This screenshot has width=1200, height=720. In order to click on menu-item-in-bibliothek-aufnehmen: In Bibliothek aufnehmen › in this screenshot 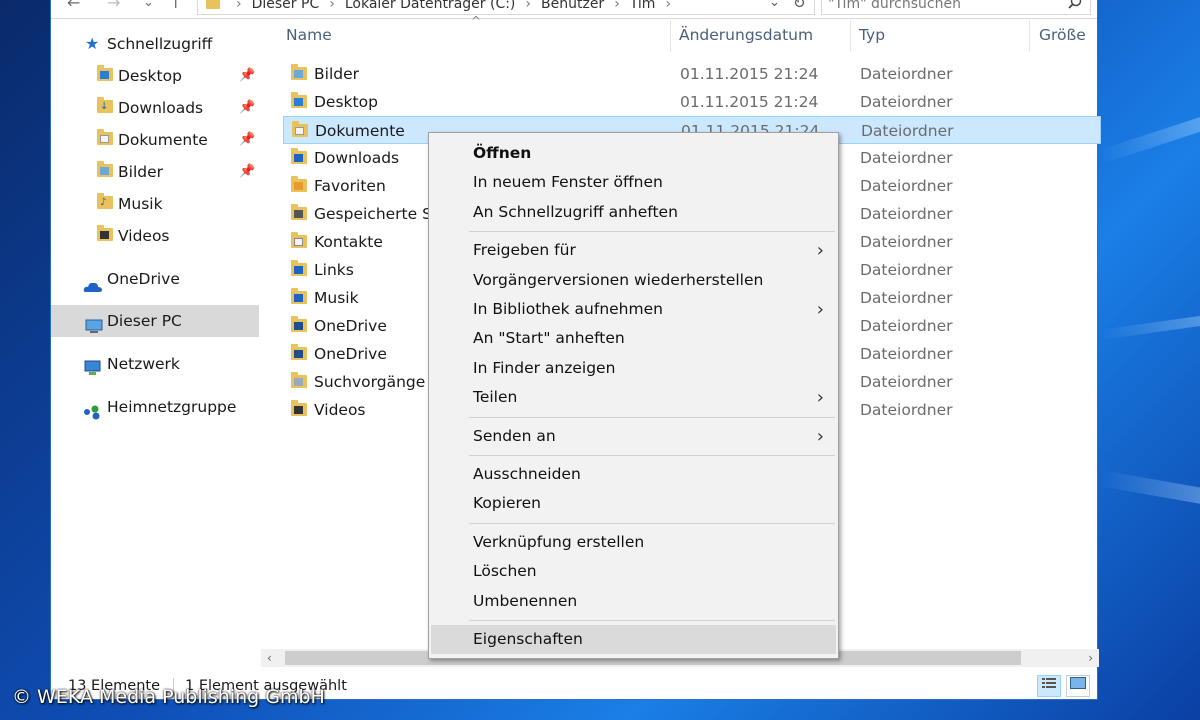, I will do `click(633, 309)`.